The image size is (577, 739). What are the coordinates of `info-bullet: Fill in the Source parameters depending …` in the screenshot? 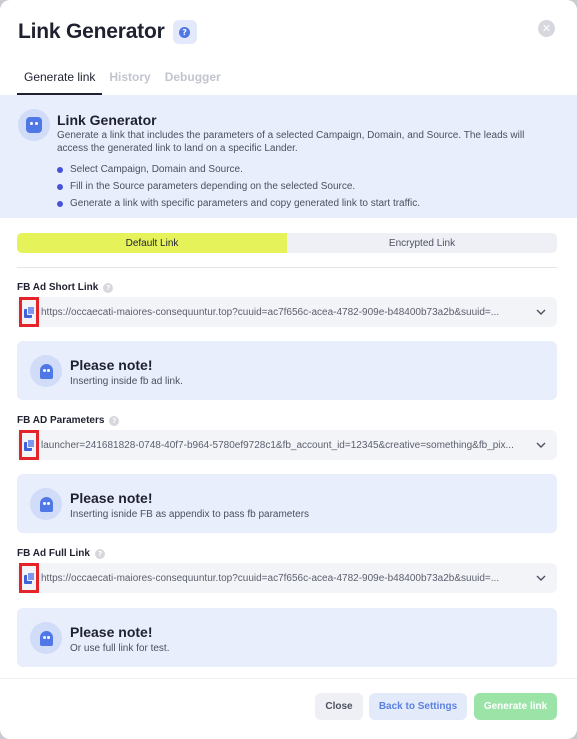 It's located at (238, 186).